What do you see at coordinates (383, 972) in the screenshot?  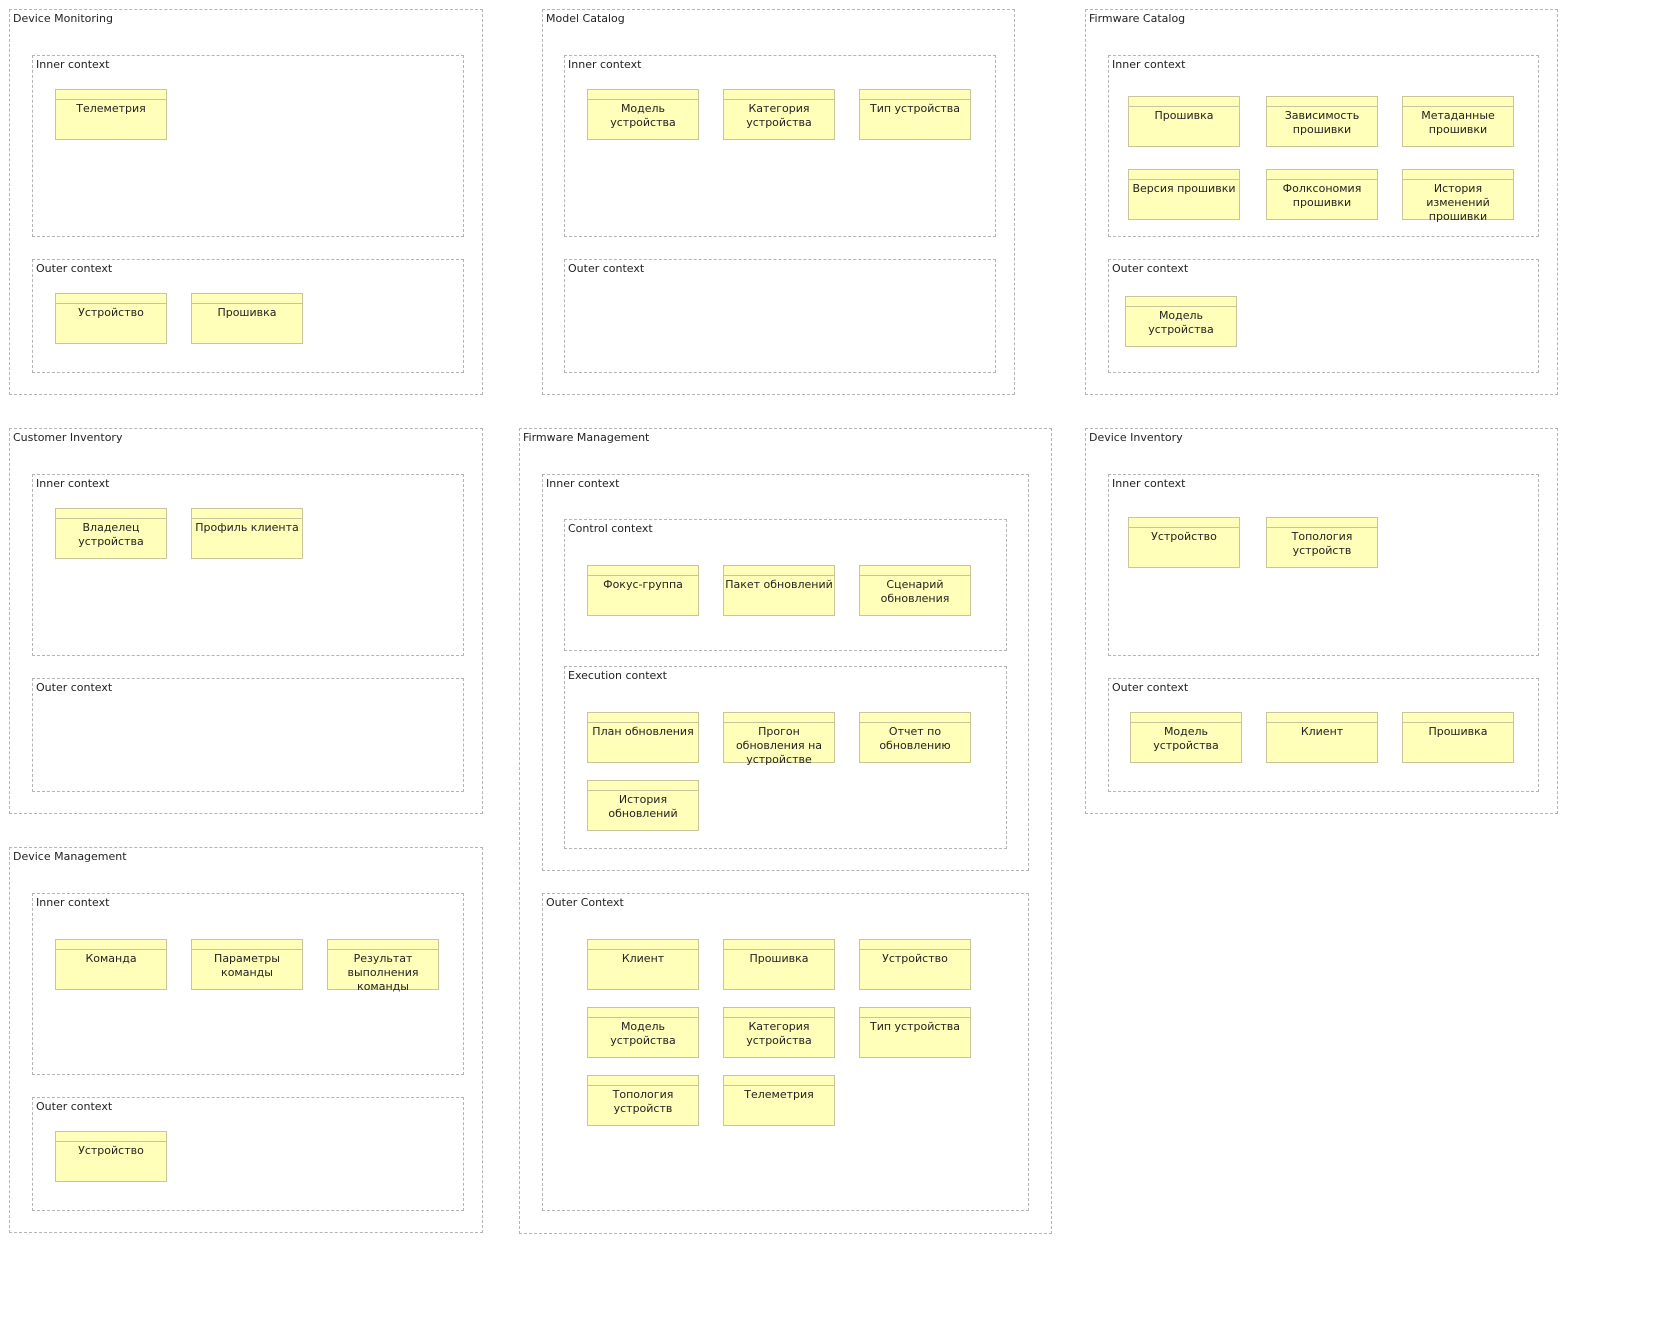 I see `entity-label: Результат выполнения команды` at bounding box center [383, 972].